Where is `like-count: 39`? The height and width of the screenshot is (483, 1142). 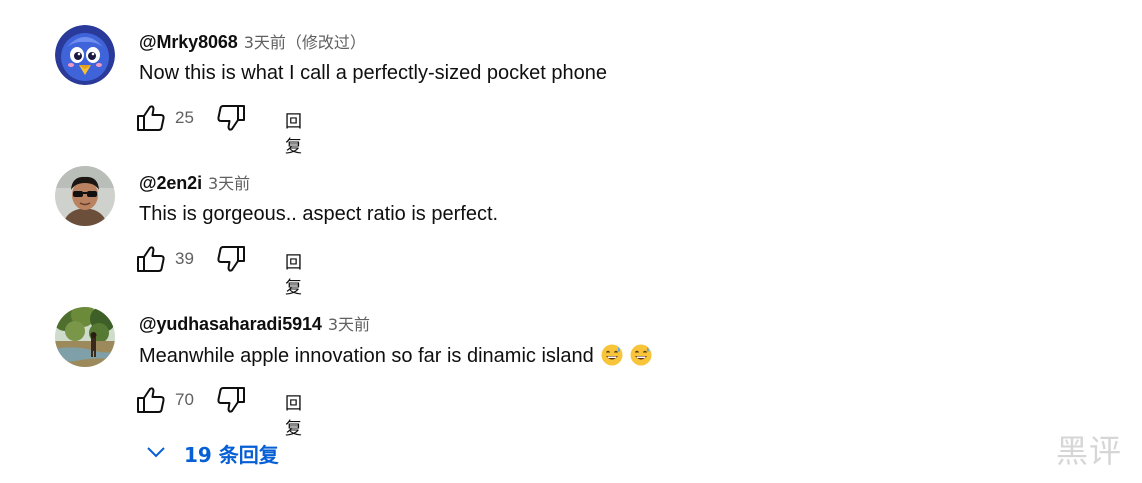
like-count: 39 is located at coordinates (184, 258).